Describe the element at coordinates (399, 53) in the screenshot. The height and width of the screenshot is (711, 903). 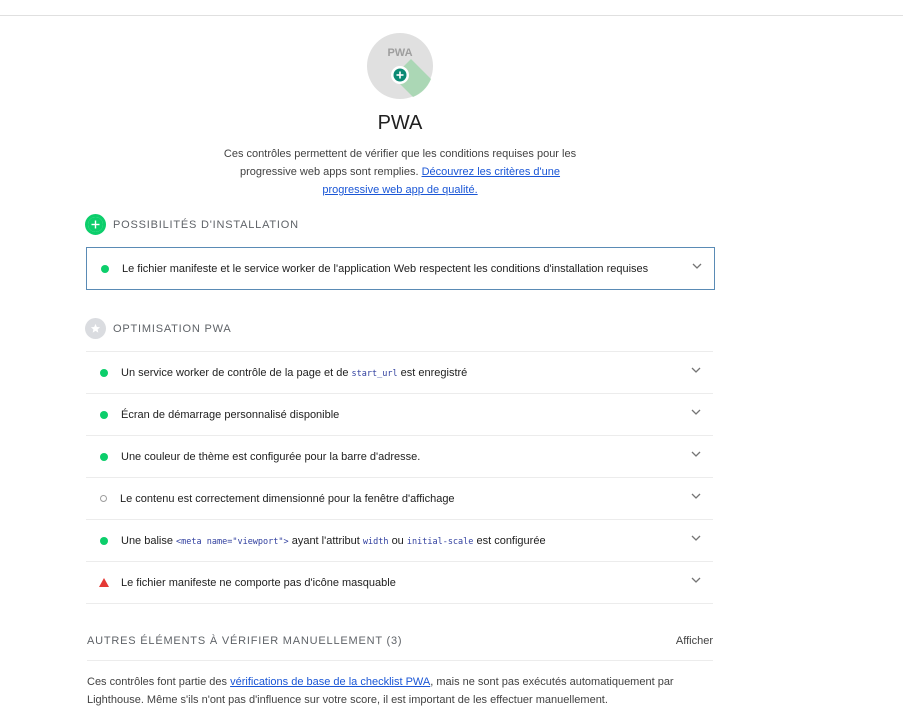
I see `svg-text: PWA` at that location.